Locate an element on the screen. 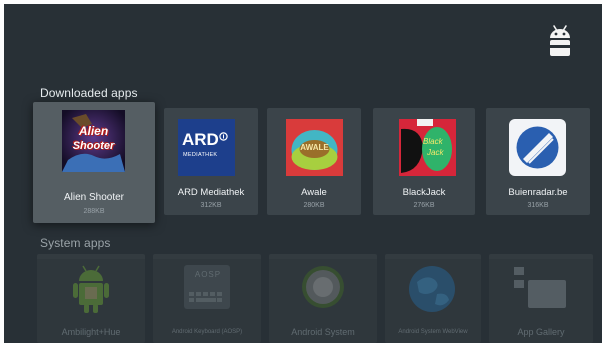  awale-logo-text: AWALE is located at coordinates (314, 147).